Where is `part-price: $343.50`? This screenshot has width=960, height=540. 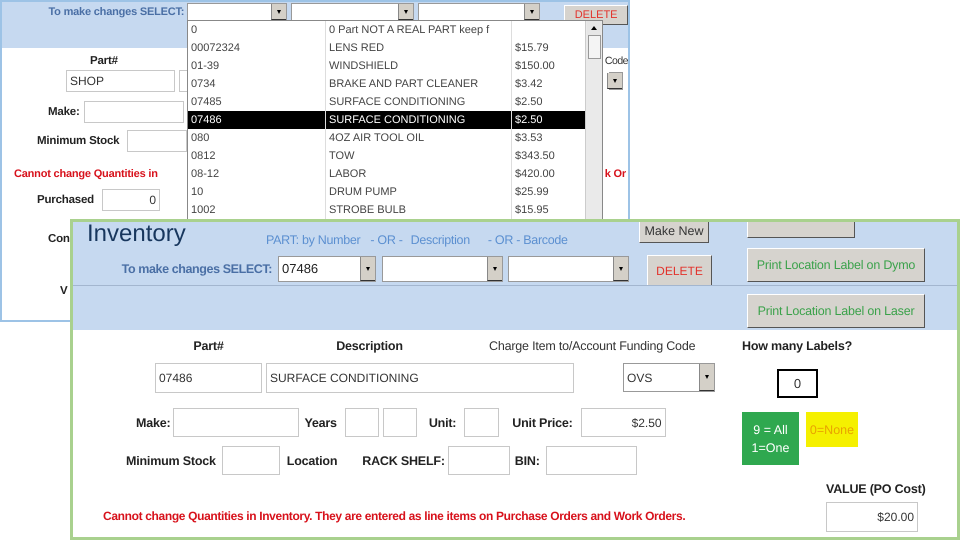 part-price: $343.50 is located at coordinates (535, 156).